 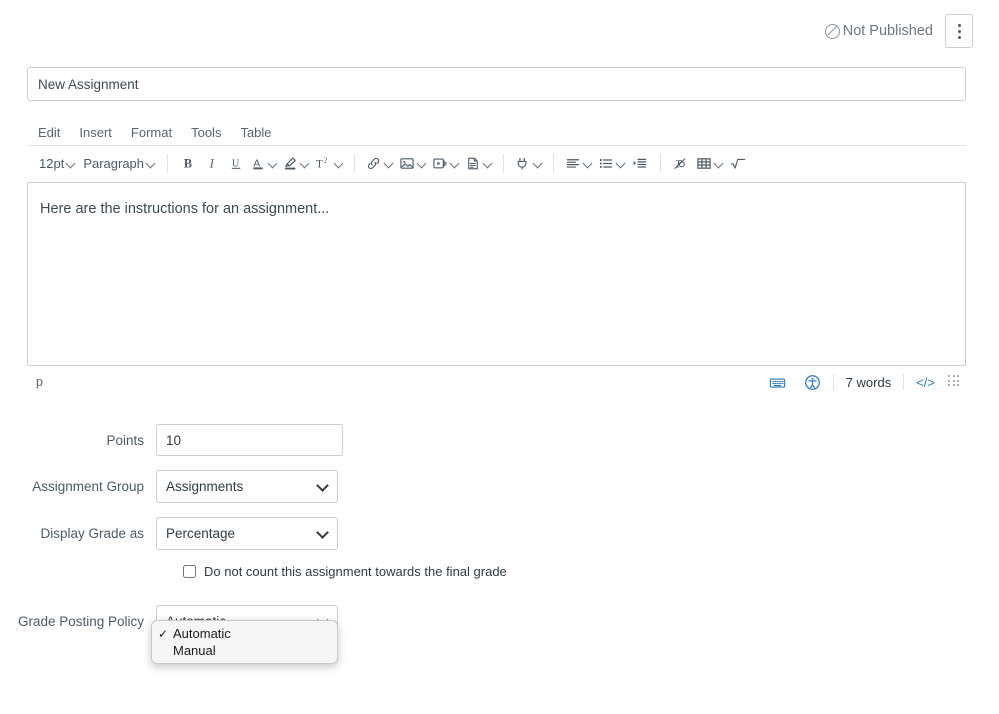 I want to click on underline-button: U, so click(x=236, y=164).